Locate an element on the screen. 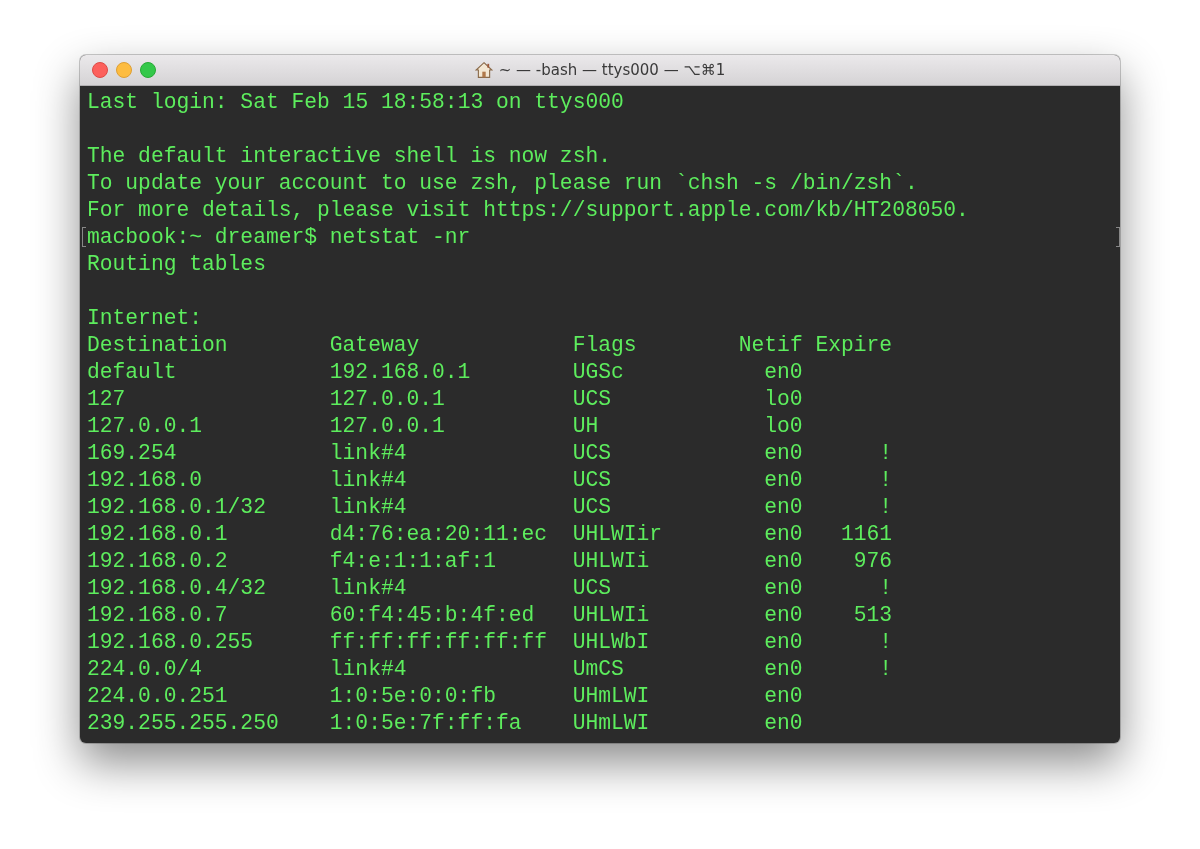  home-icon is located at coordinates (483, 70).